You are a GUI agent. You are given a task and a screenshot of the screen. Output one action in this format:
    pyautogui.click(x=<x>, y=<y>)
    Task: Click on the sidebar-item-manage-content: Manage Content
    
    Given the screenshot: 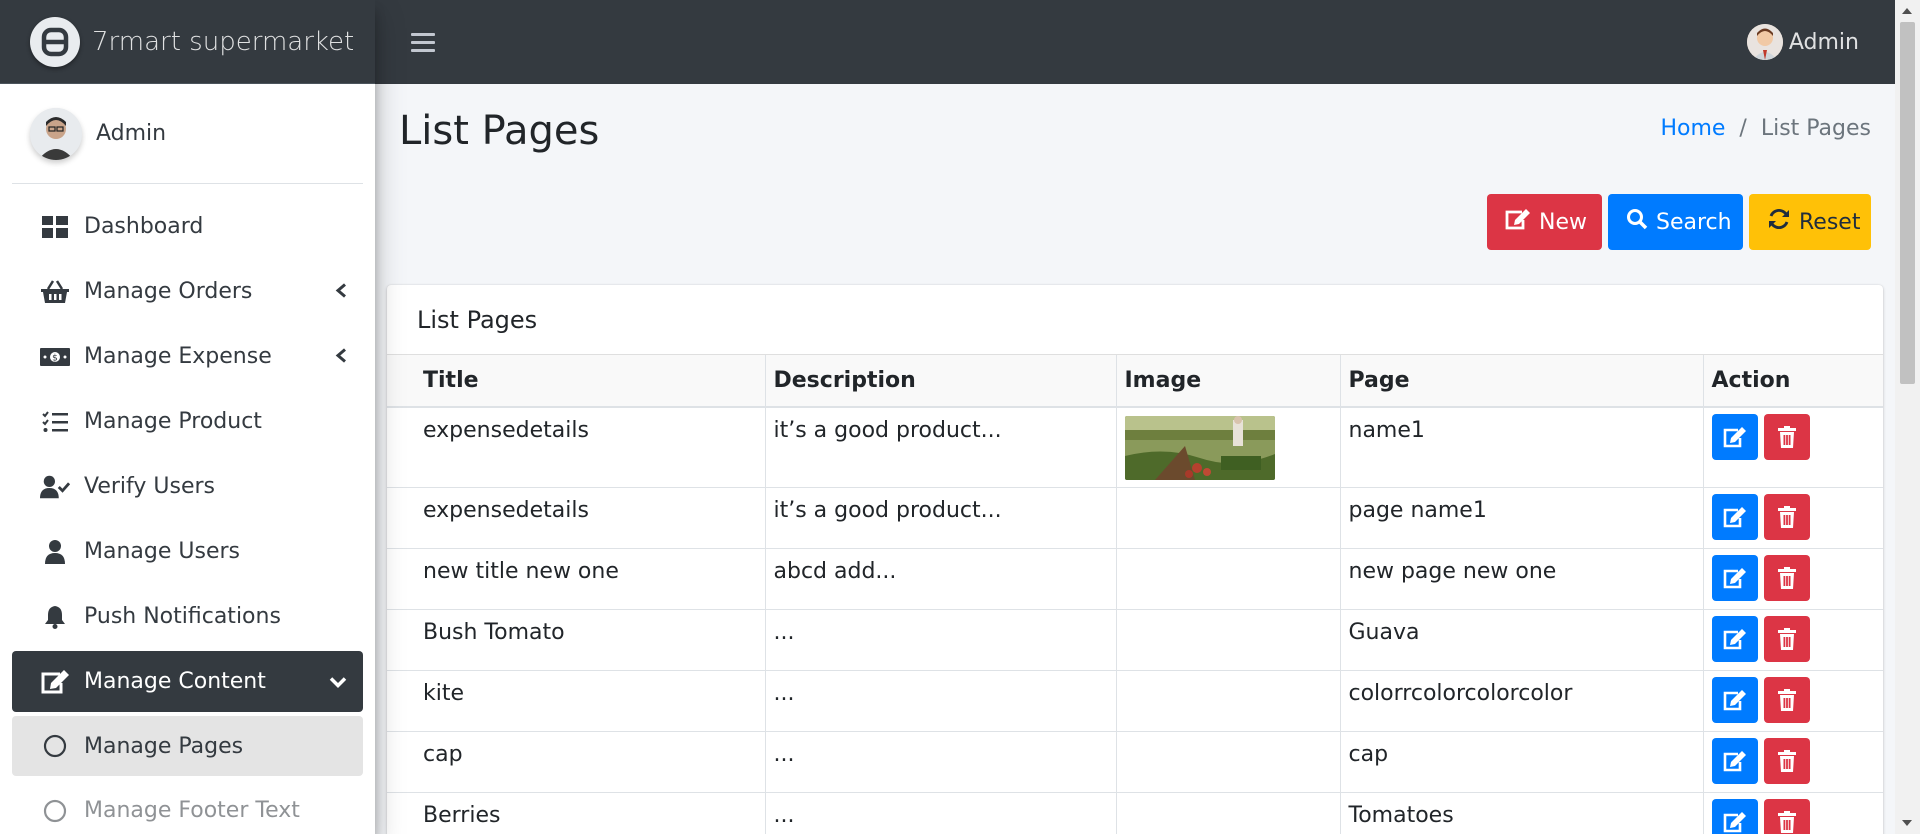 What is the action you would take?
    pyautogui.click(x=187, y=681)
    